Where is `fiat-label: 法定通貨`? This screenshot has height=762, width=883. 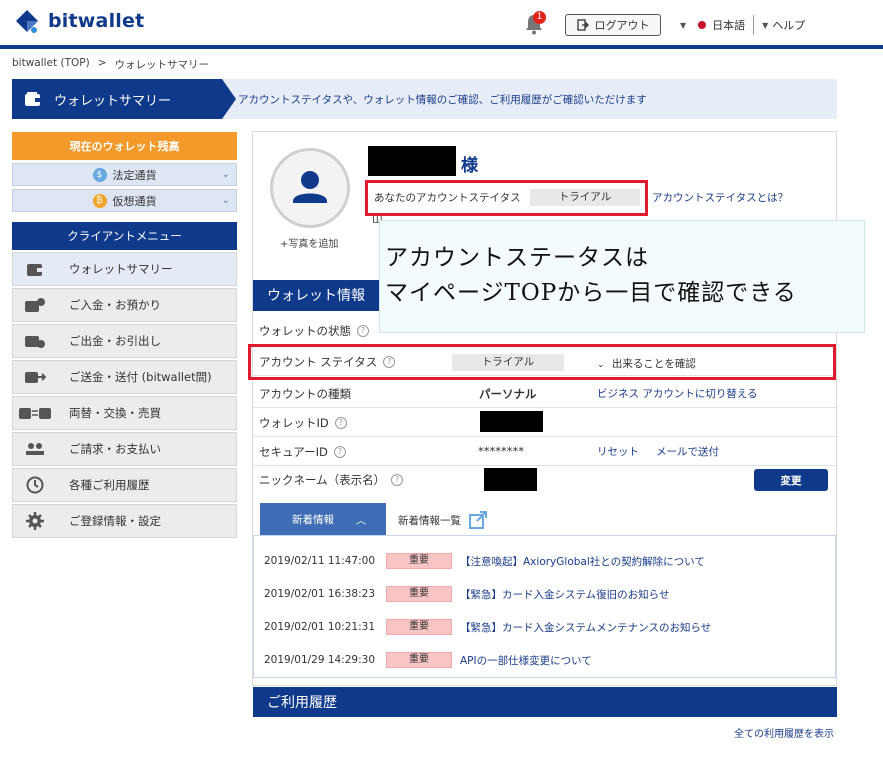
fiat-label: 法定通貨 is located at coordinates (134, 175).